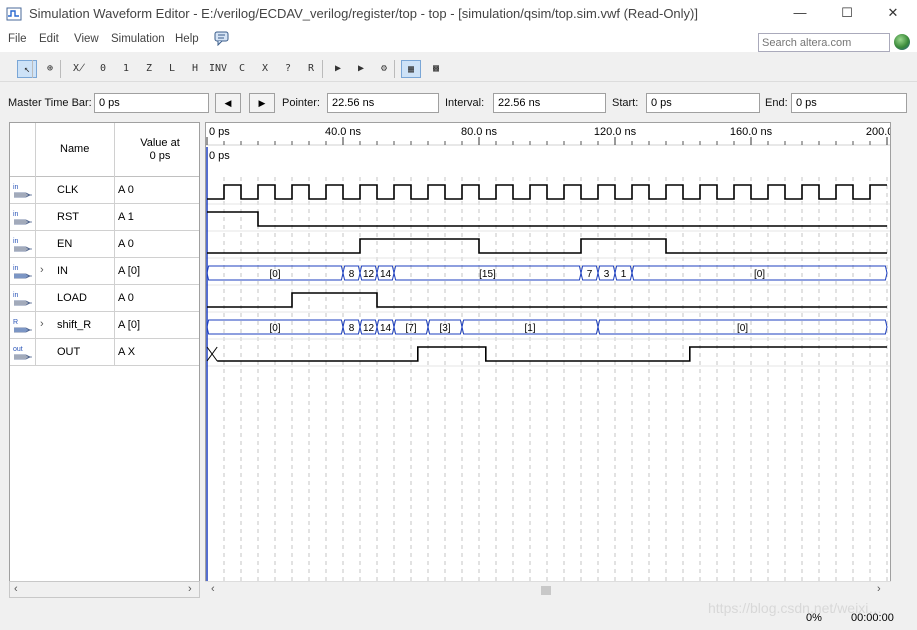  I want to click on end-field: 0 ps, so click(849, 103).